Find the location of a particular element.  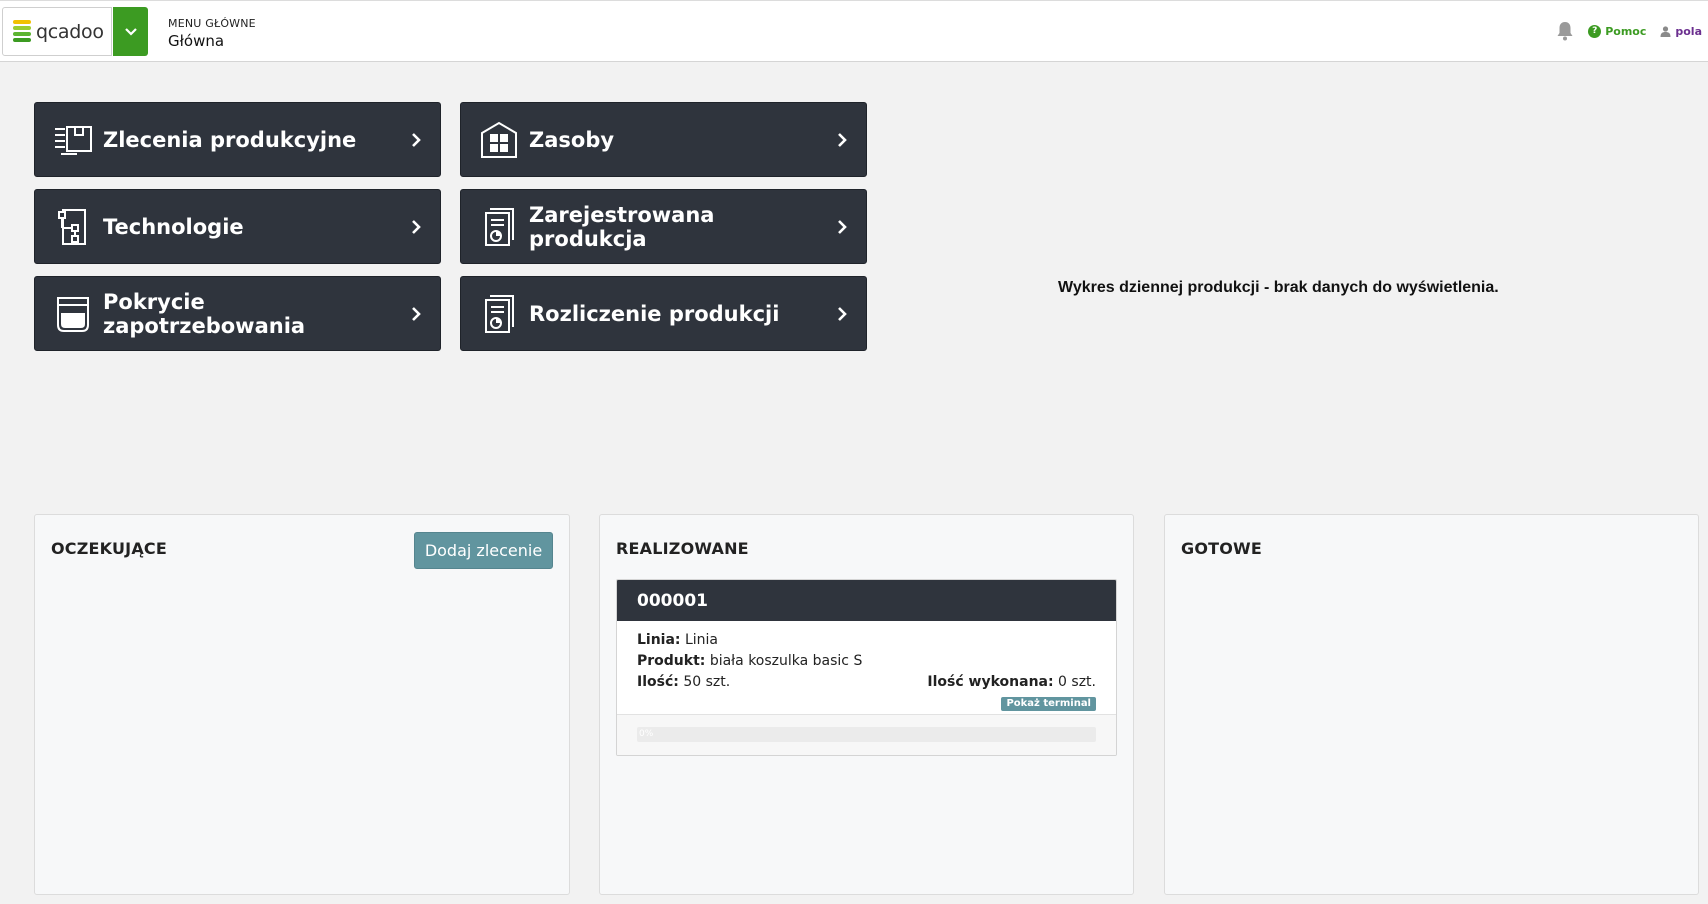

breadcrumb: MENU GŁÓWNE Główna is located at coordinates (212, 33).